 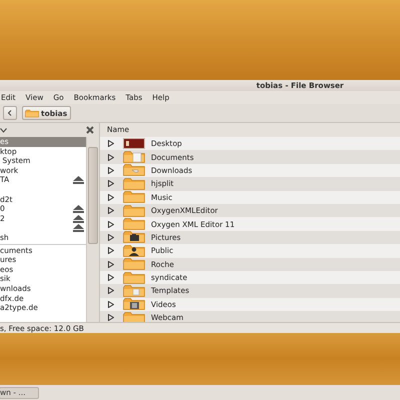 What do you see at coordinates (90, 130) in the screenshot?
I see `close-icon` at bounding box center [90, 130].